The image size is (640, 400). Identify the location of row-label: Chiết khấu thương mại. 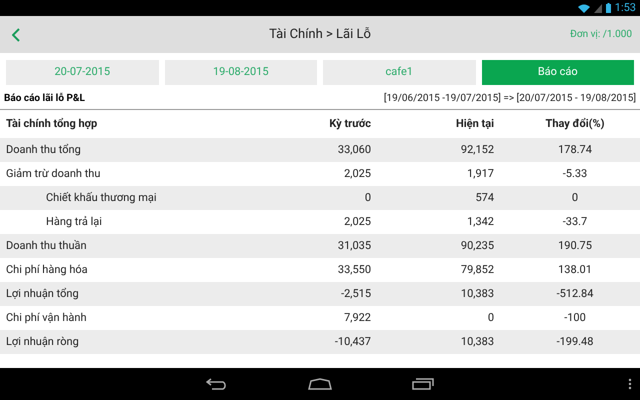
(101, 198).